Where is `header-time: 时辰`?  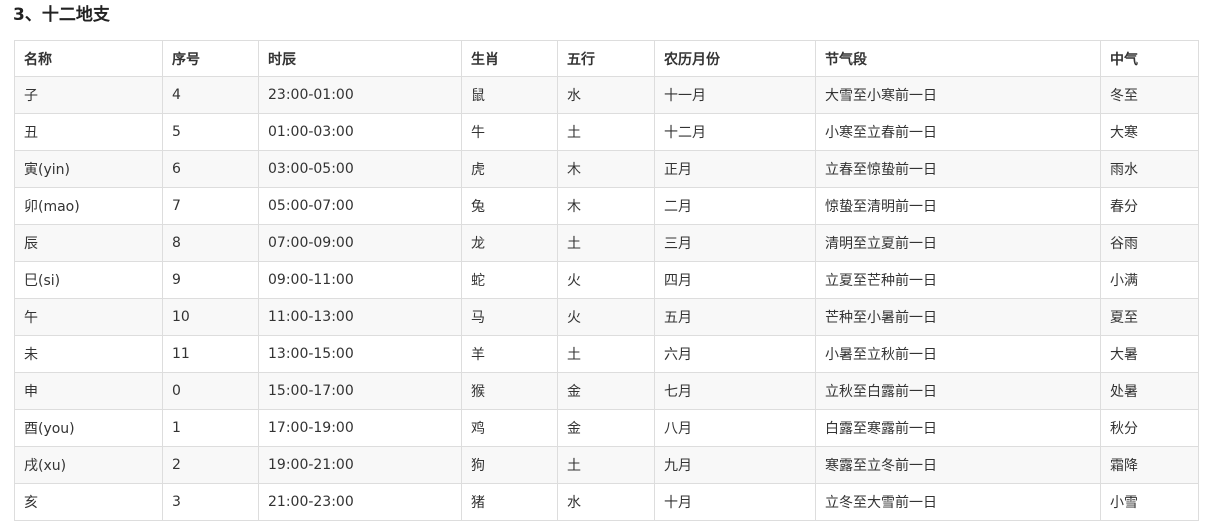
header-time: 时辰 is located at coordinates (360, 58).